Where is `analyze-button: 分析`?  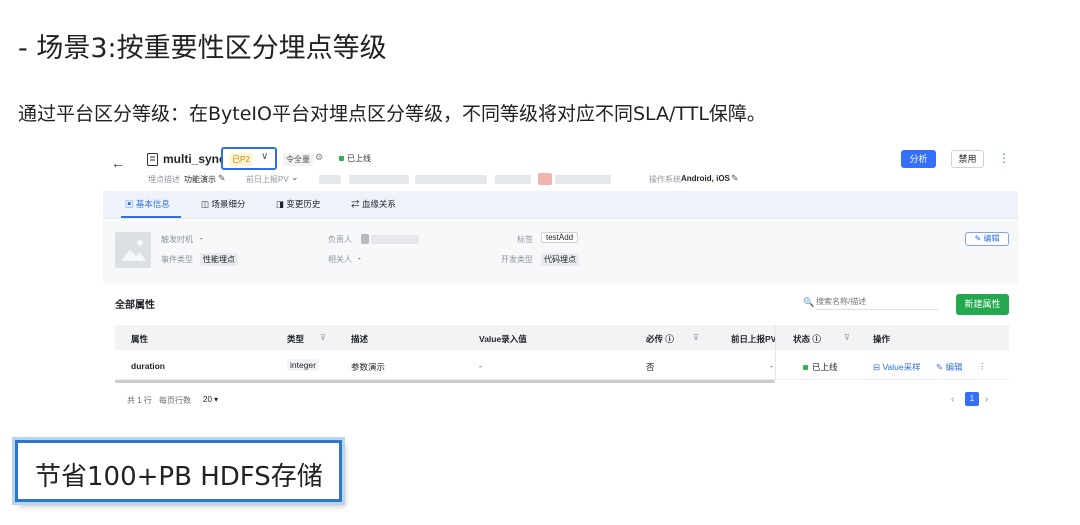
analyze-button: 分析 is located at coordinates (918, 159).